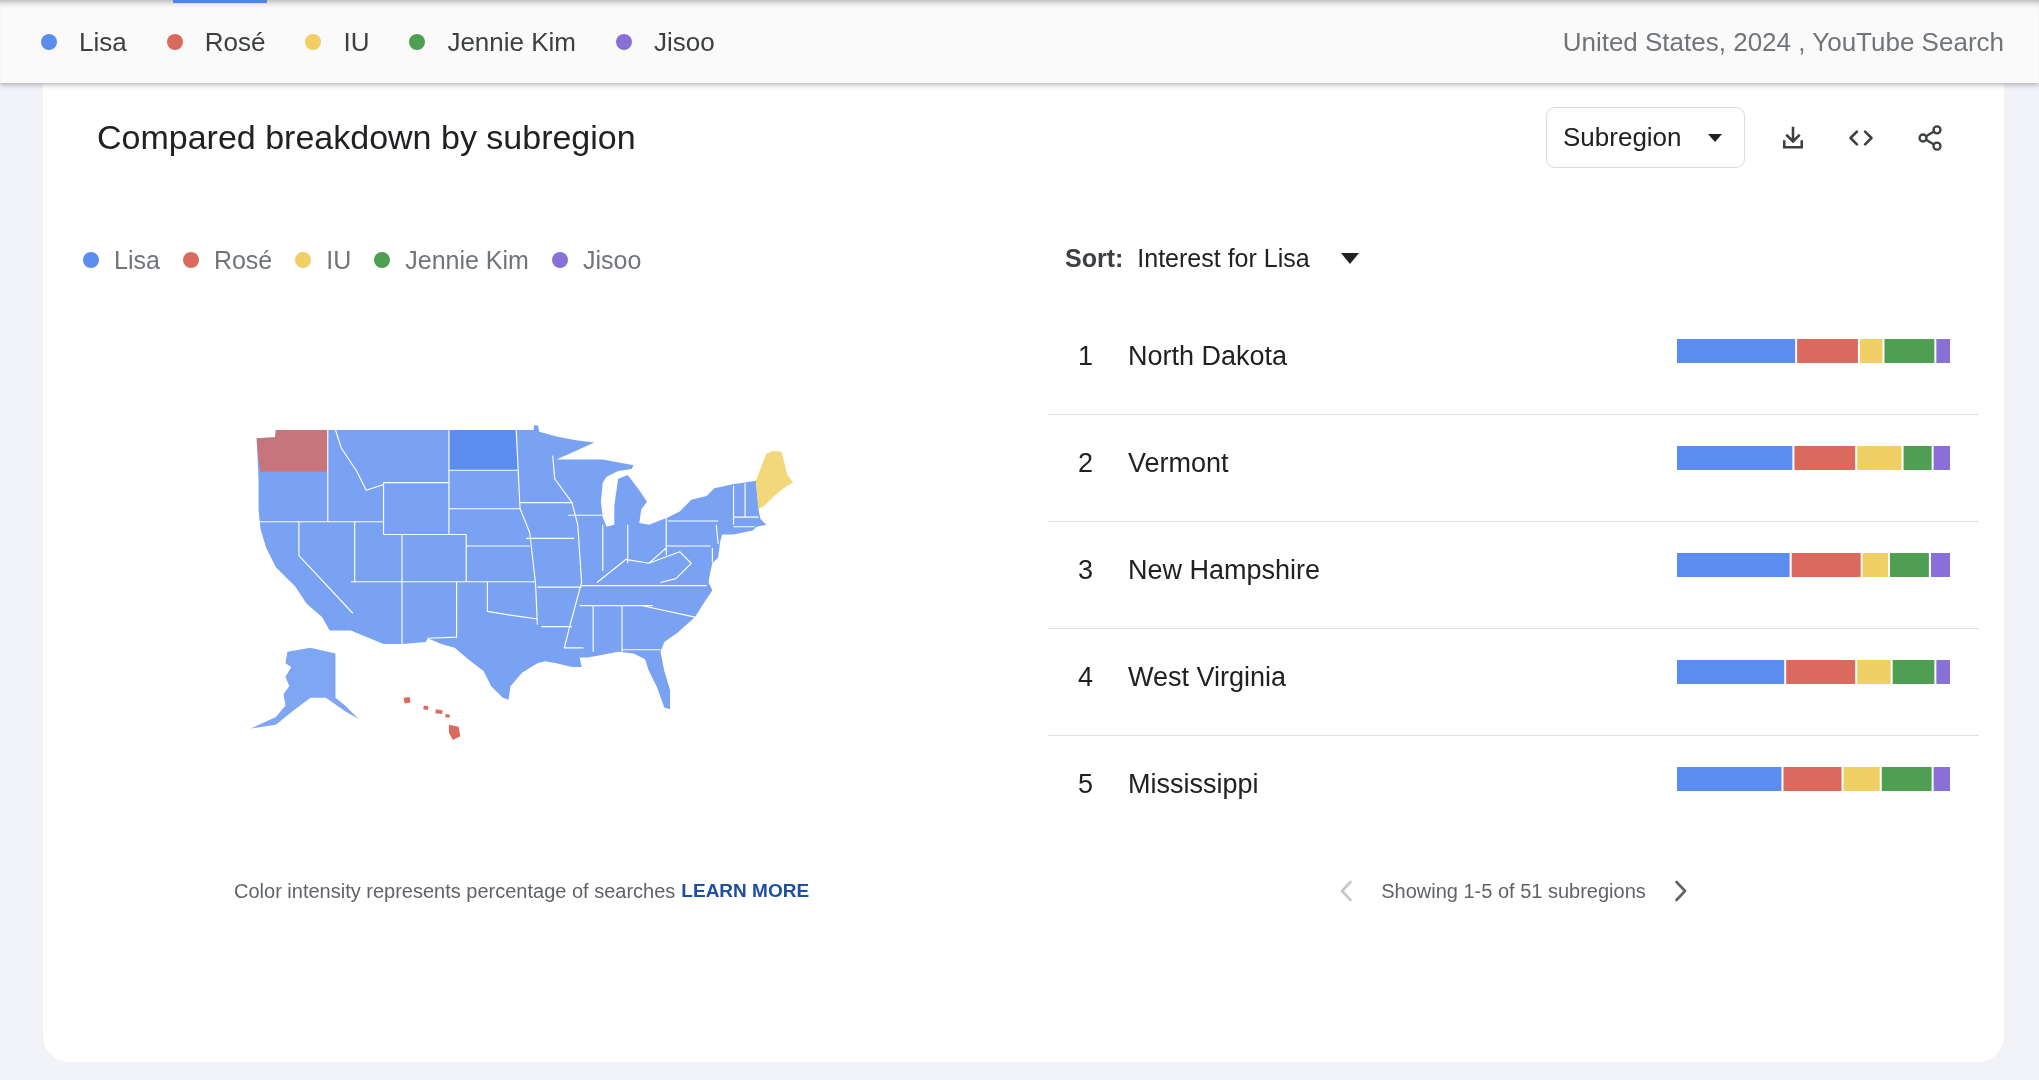 The width and height of the screenshot is (2039, 1080). I want to click on sort-label: Sort:, so click(1094, 258).